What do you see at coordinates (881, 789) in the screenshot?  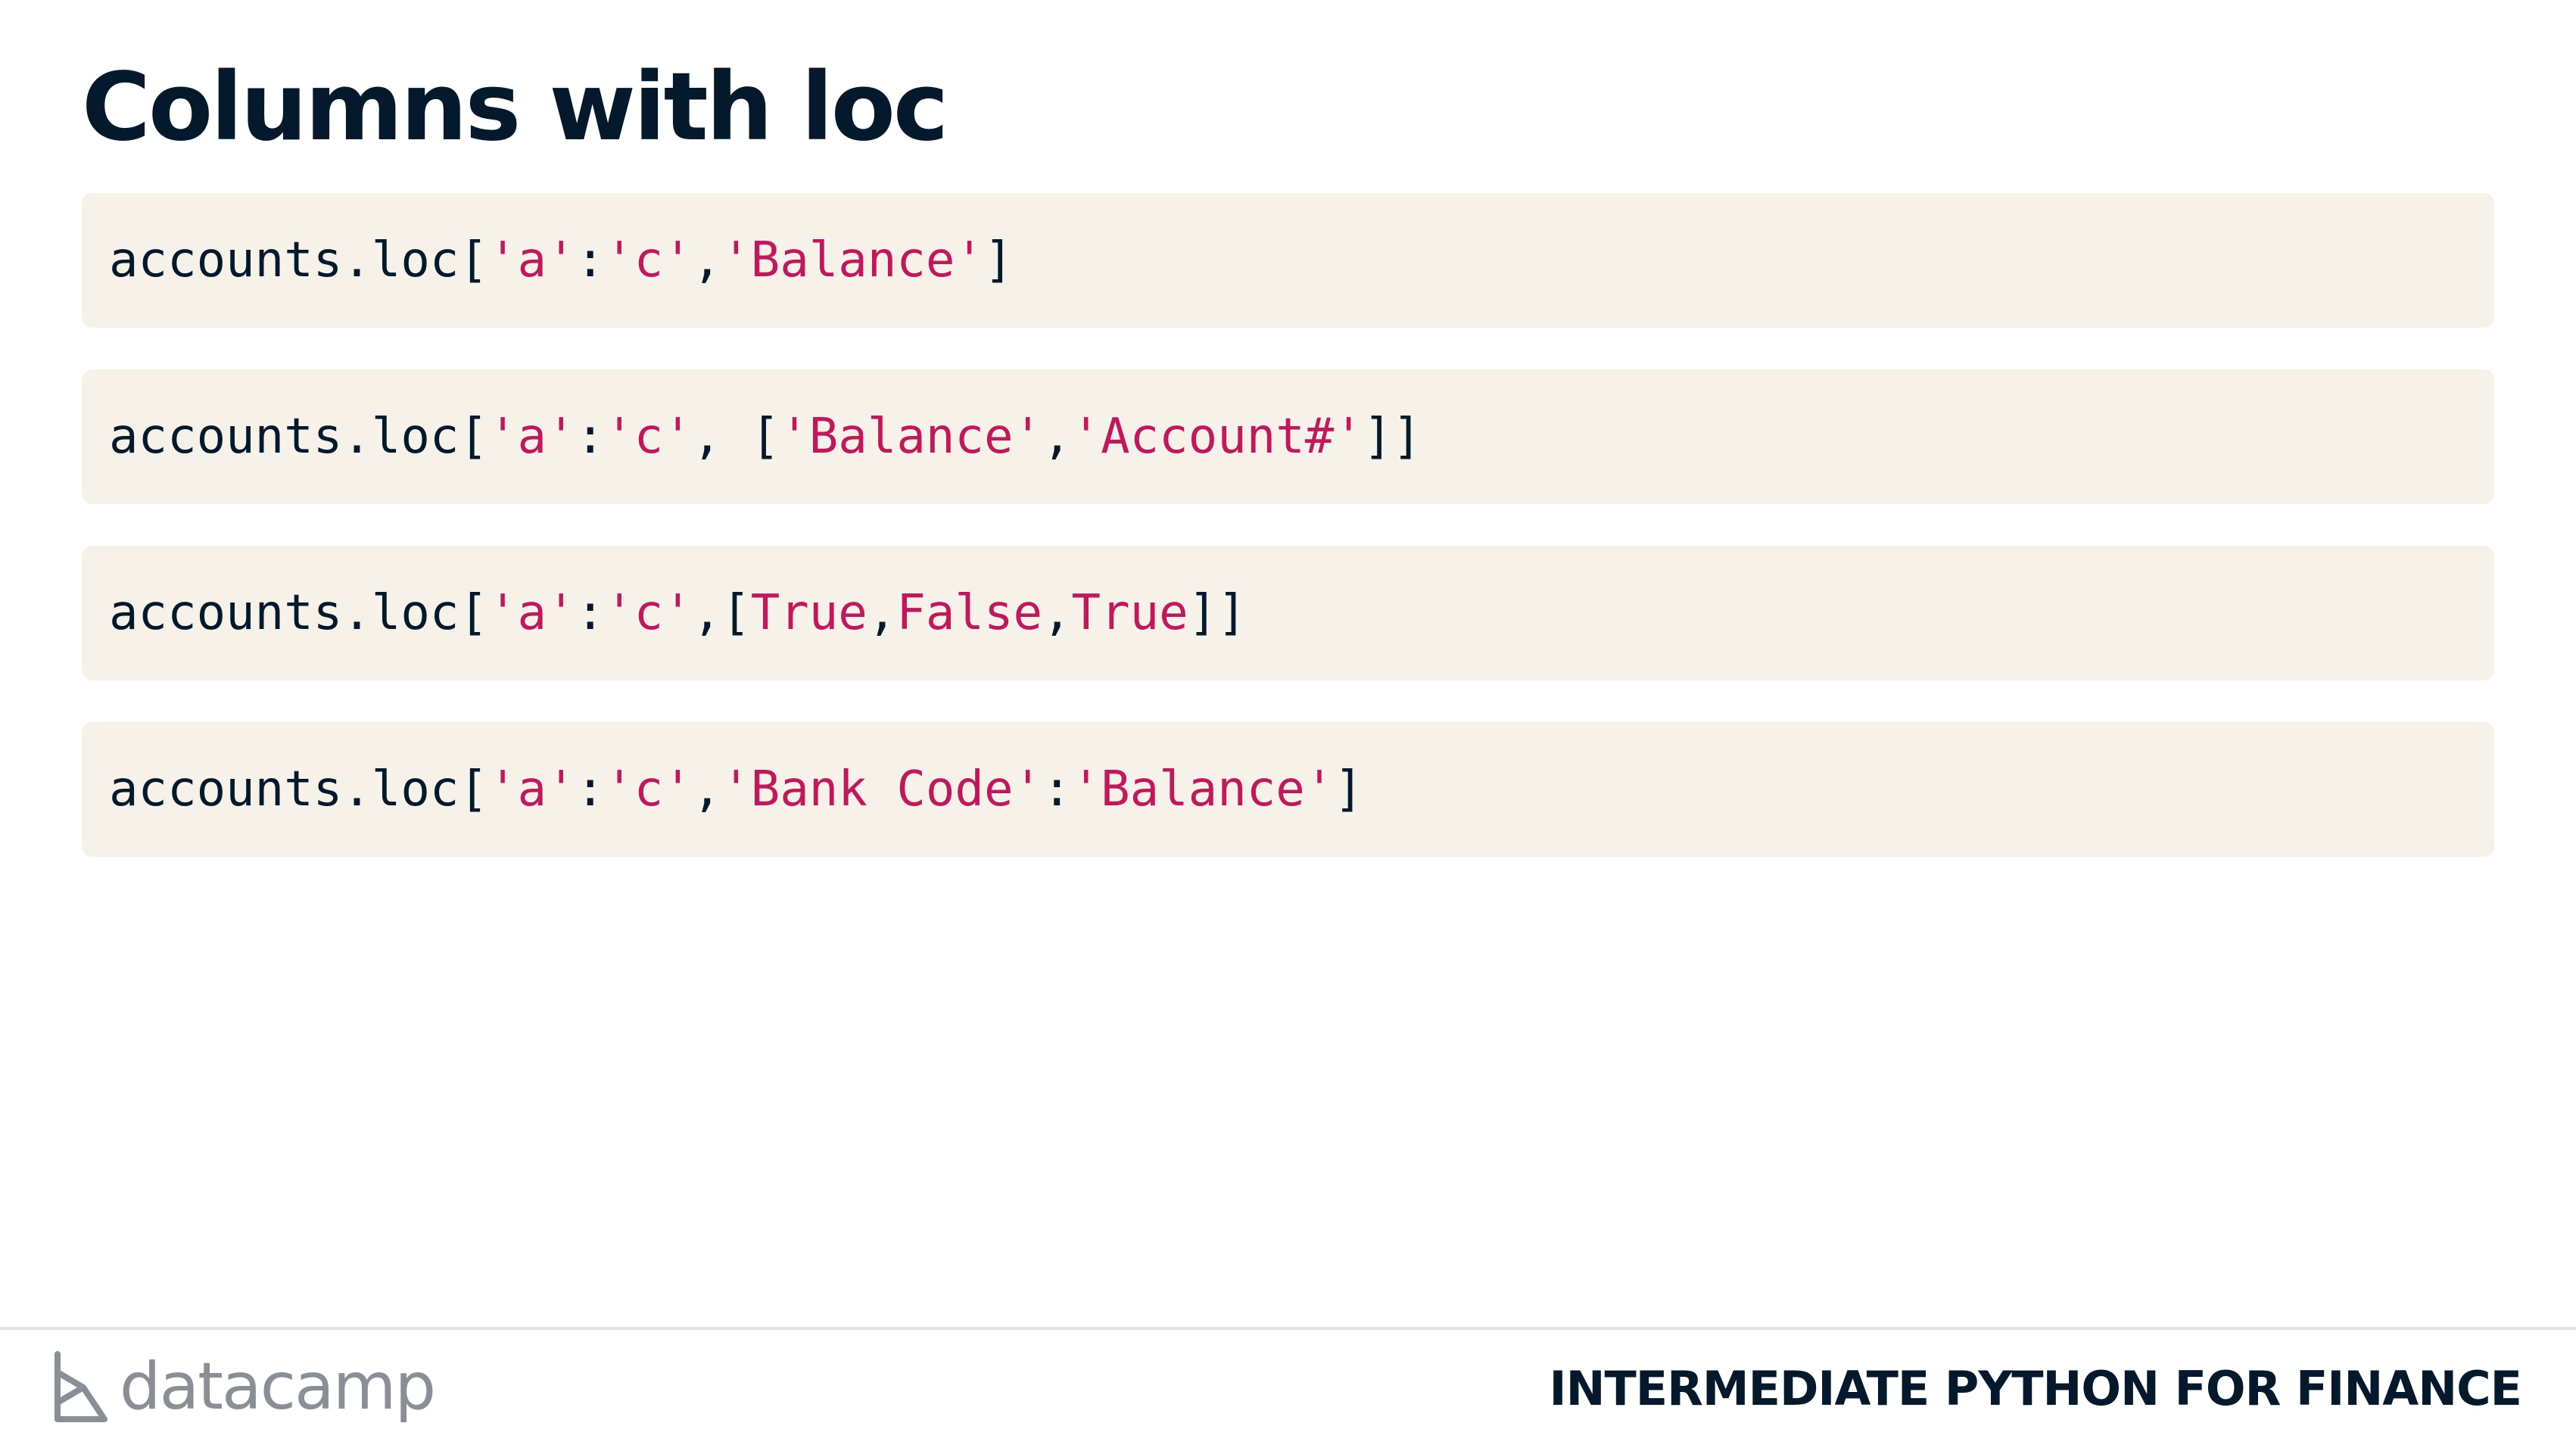 I see `code-string-literal: 'Bank Code'` at bounding box center [881, 789].